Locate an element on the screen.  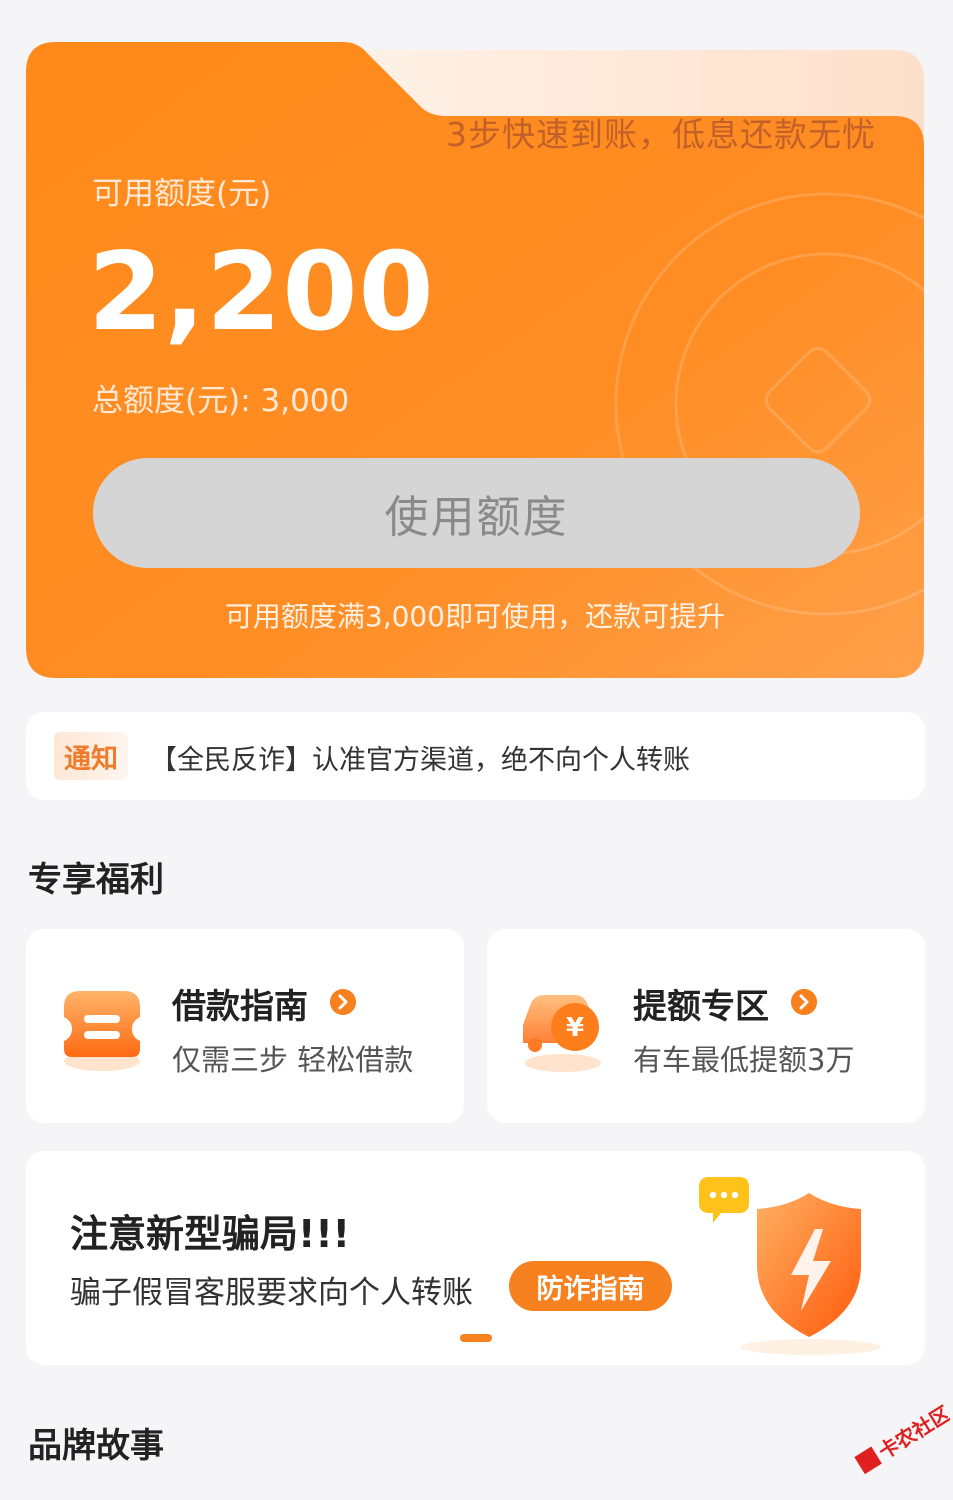
available-credit-amount: 2,200 is located at coordinates (261, 292).